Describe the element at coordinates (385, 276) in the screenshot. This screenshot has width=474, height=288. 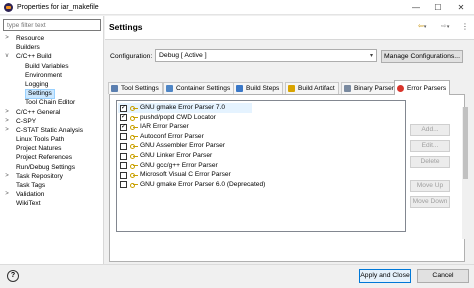
I see `apply-and-close-button: Apply and Close` at that location.